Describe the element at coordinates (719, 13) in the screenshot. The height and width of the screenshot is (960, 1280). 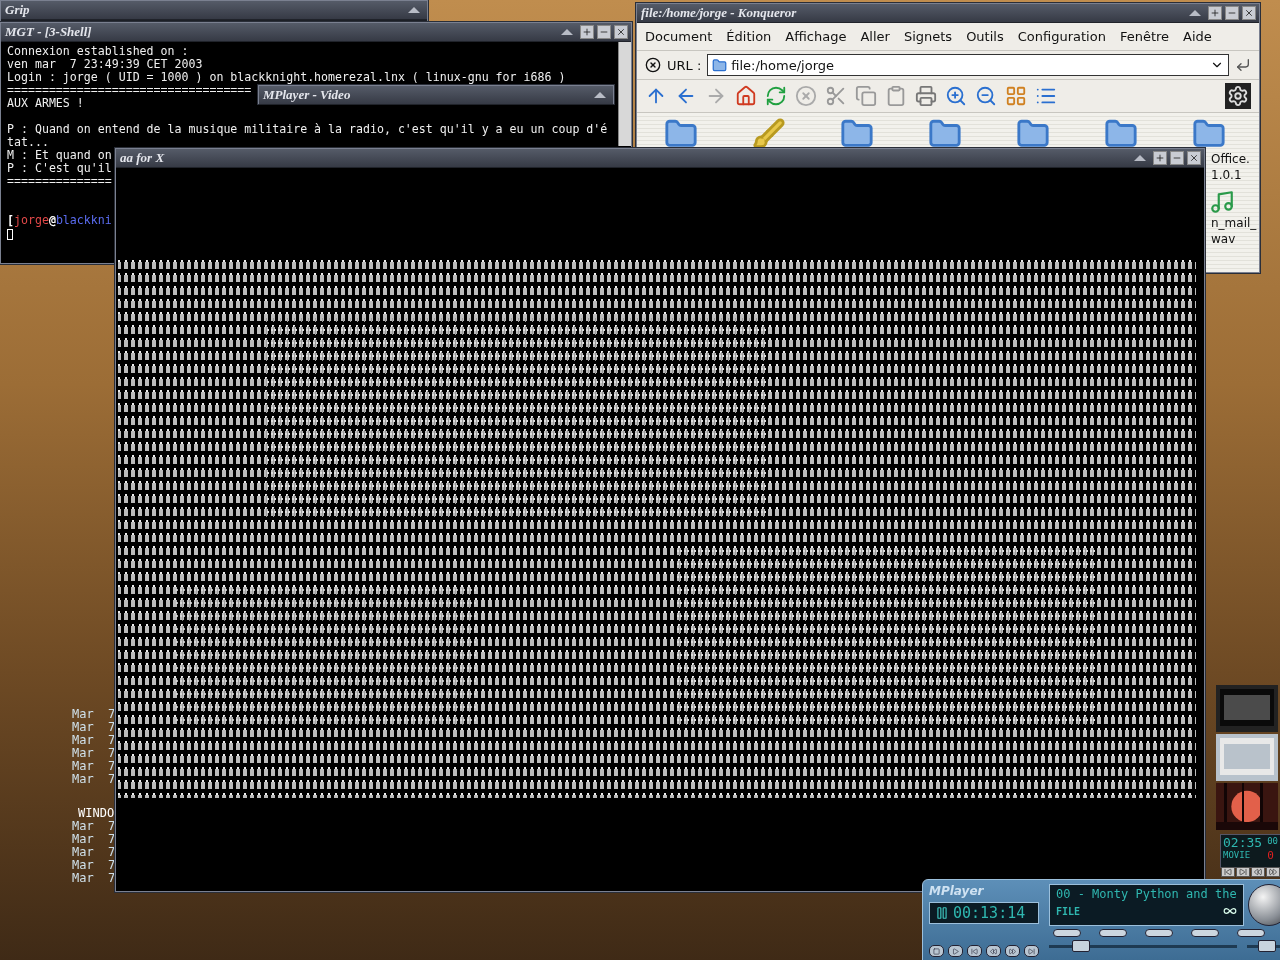
I see `window-title: file:/home/jorge - Konqueror` at that location.